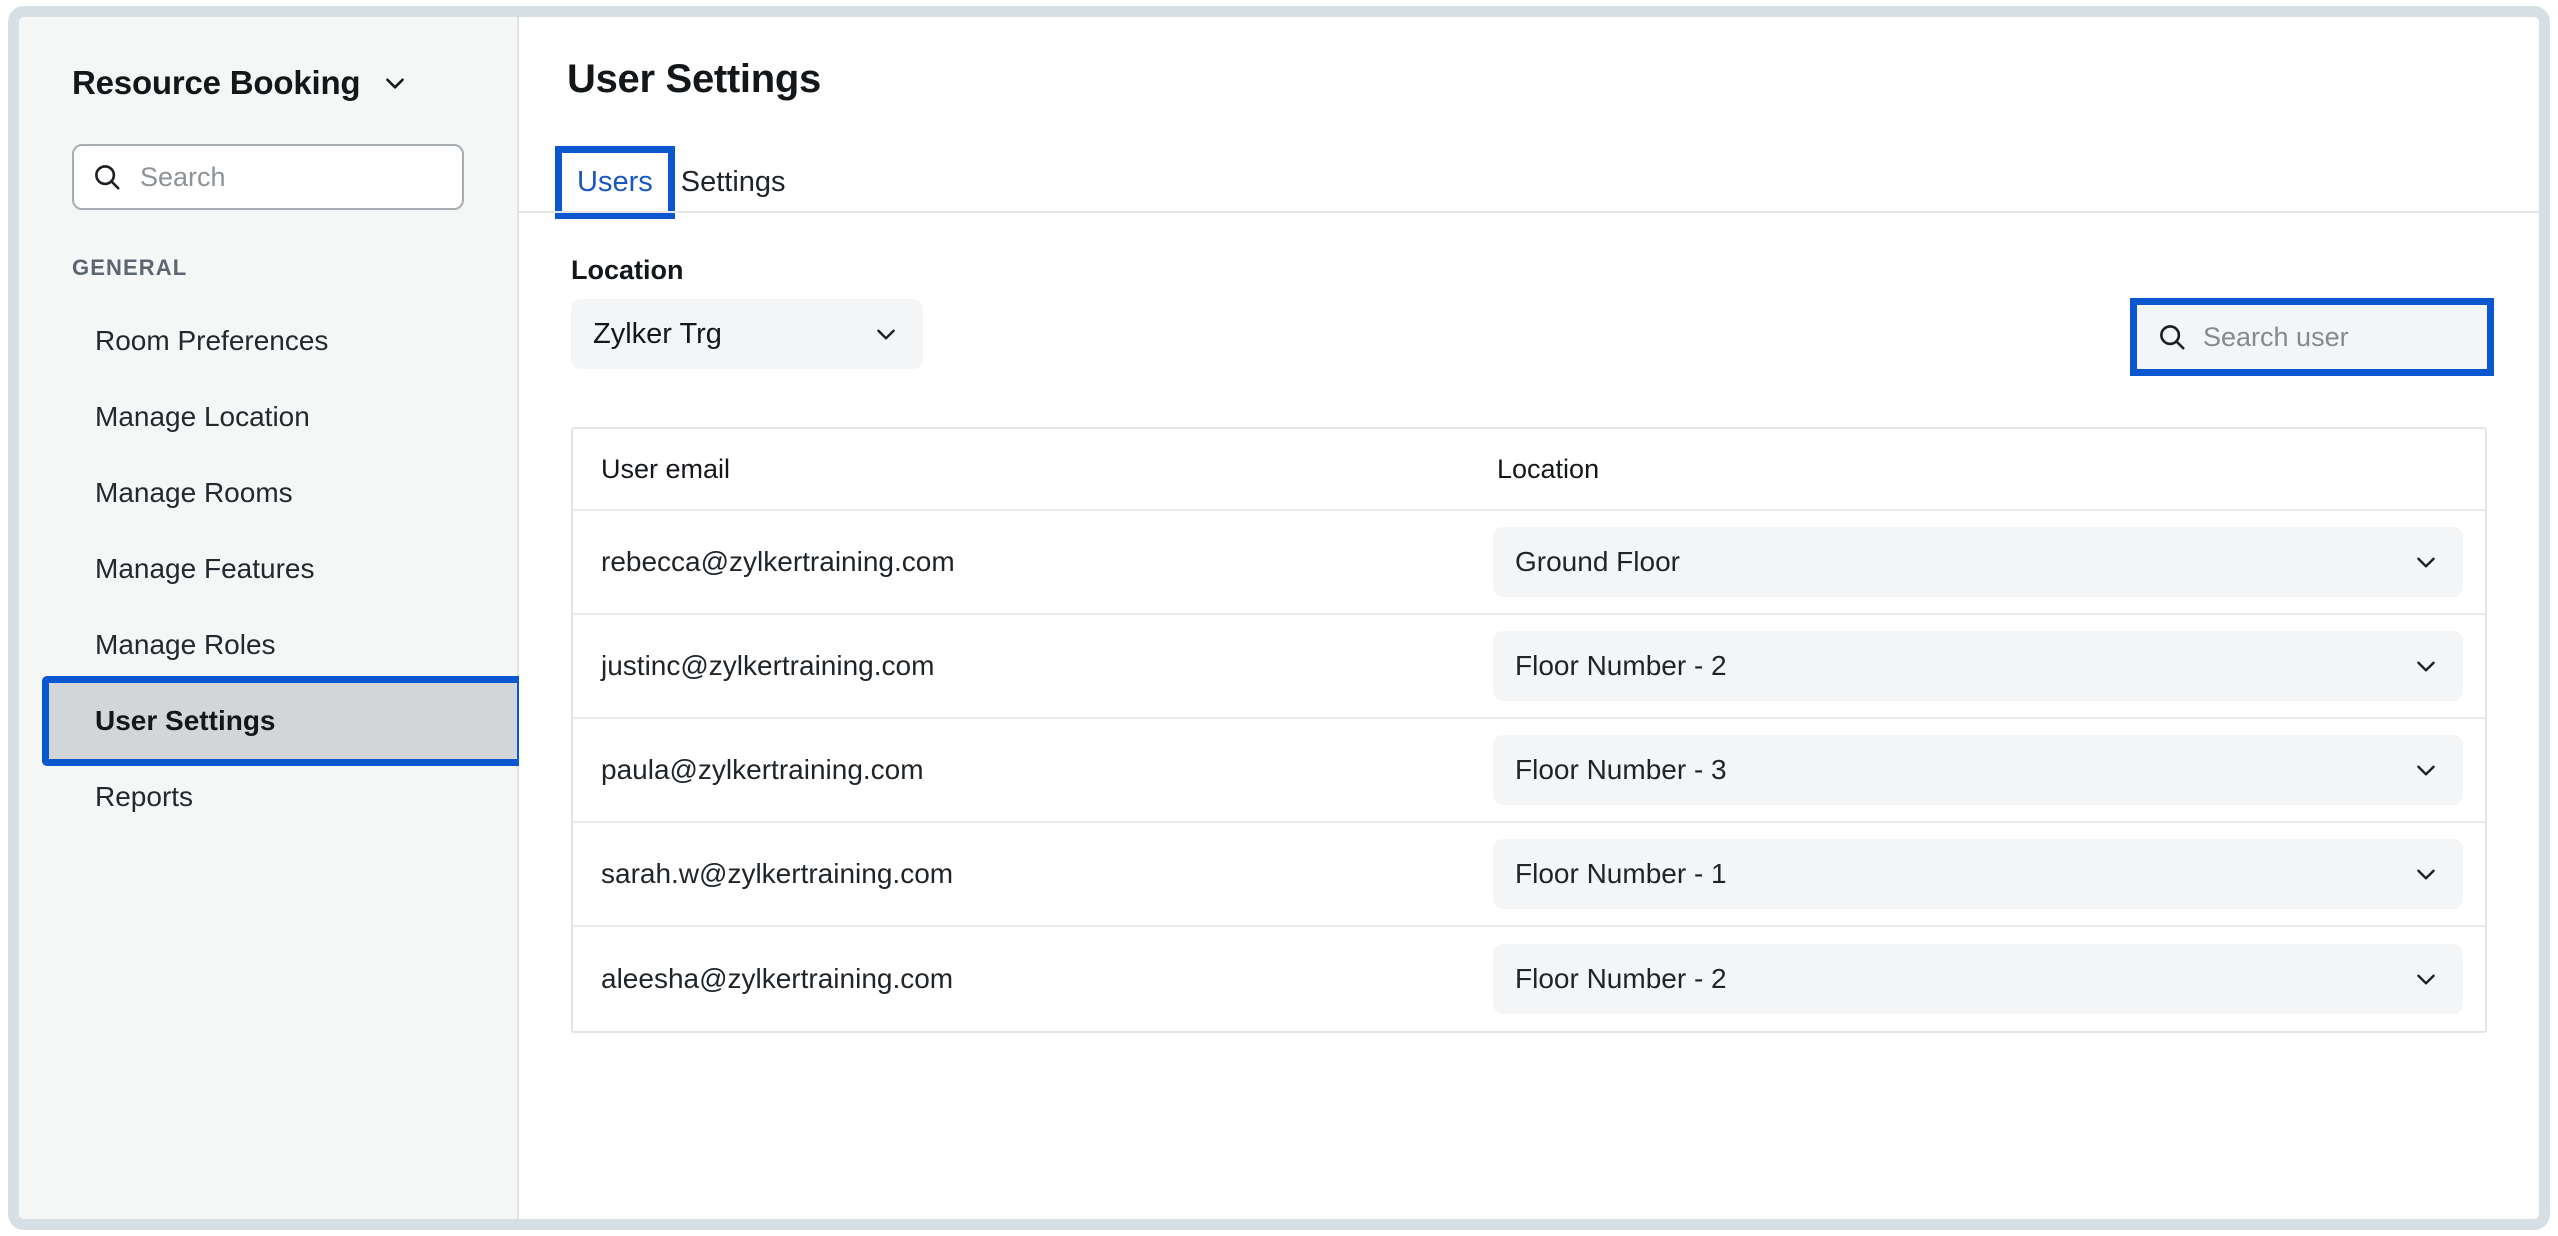 This screenshot has height=1236, width=2558. What do you see at coordinates (268, 797) in the screenshot?
I see `sidebar-item-reports: Reports` at bounding box center [268, 797].